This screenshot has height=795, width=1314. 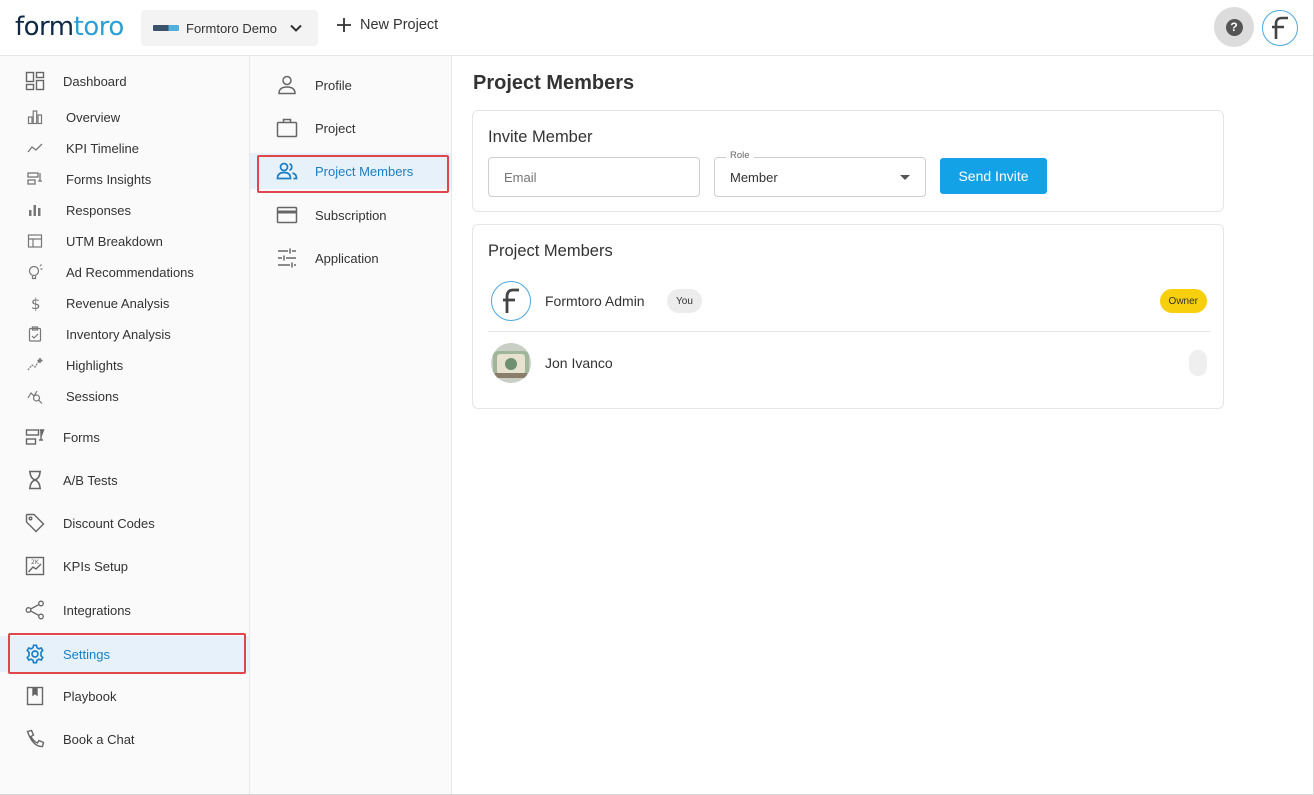 I want to click on tag-icon, so click(x=35, y=523).